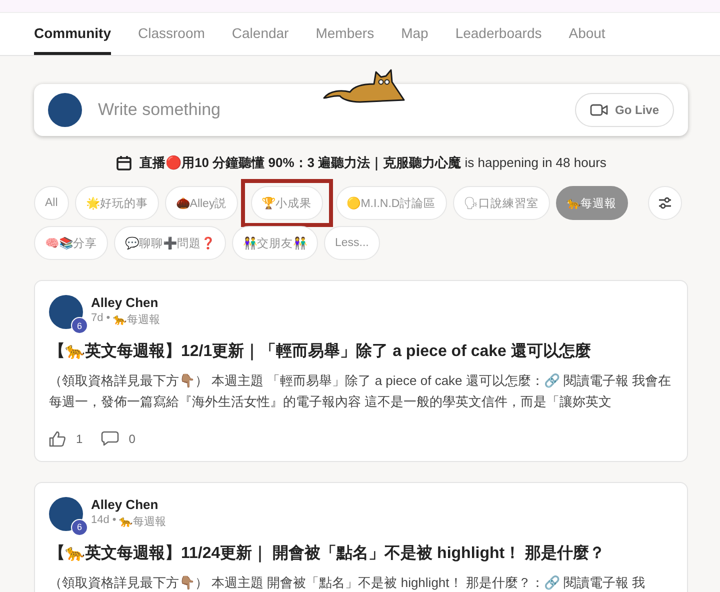  Describe the element at coordinates (132, 439) in the screenshot. I see `comment-count: 0` at that location.